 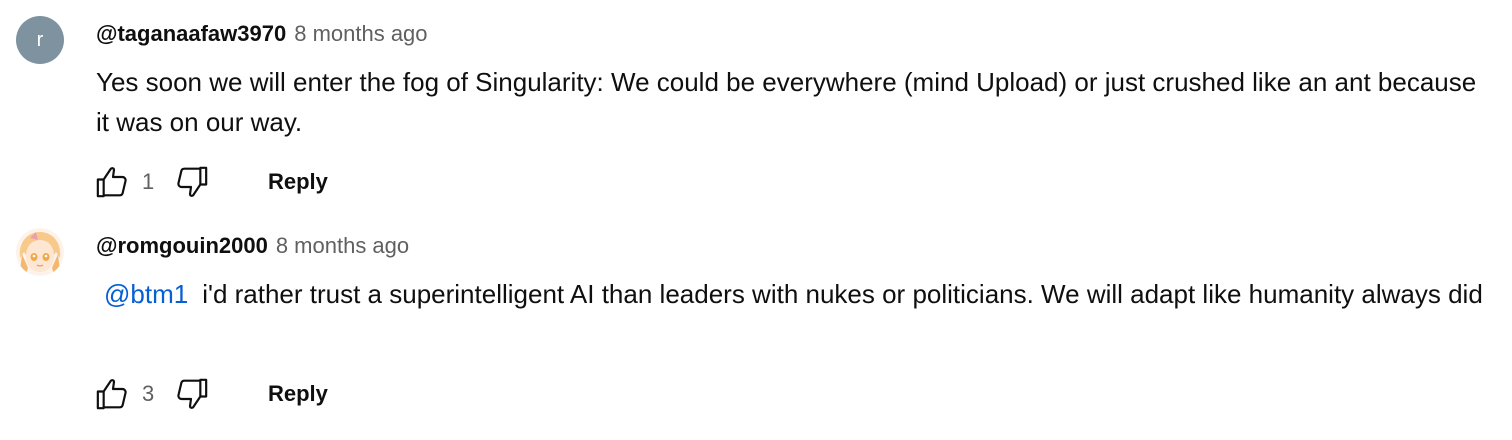 What do you see at coordinates (191, 34) in the screenshot?
I see `author-name: @taganaafaw3970` at bounding box center [191, 34].